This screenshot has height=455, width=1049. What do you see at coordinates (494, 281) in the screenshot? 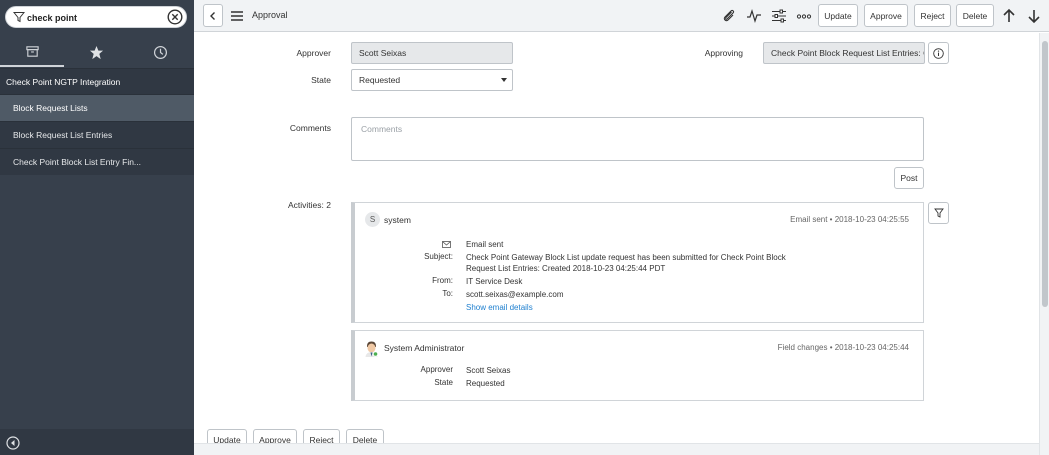
I see `from-value: IT Service Desk` at bounding box center [494, 281].